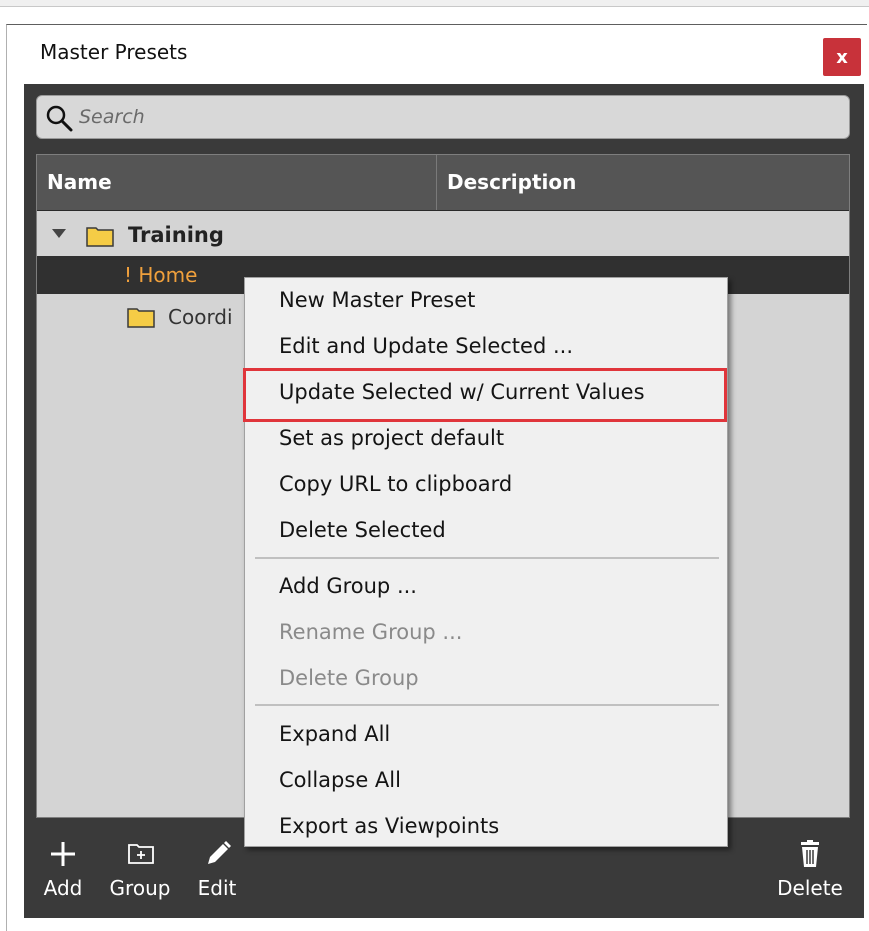 This screenshot has height=931, width=869. I want to click on search-icon, so click(59, 118).